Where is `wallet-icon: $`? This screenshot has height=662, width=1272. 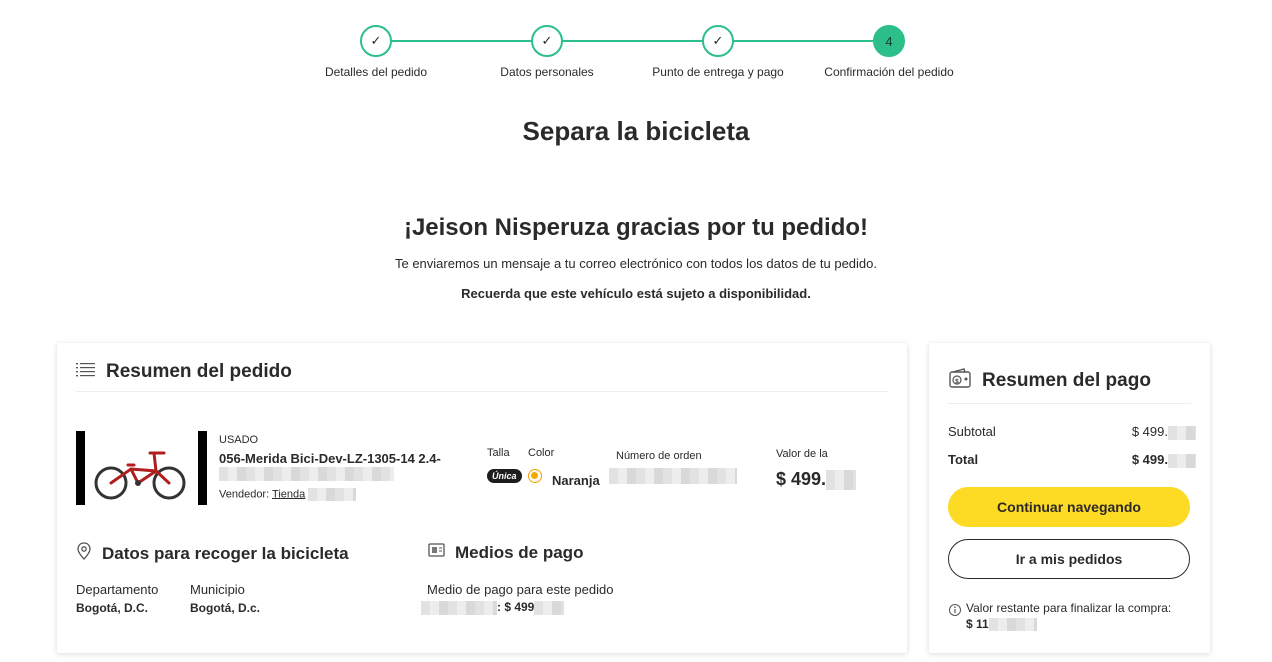 wallet-icon: $ is located at coordinates (960, 381).